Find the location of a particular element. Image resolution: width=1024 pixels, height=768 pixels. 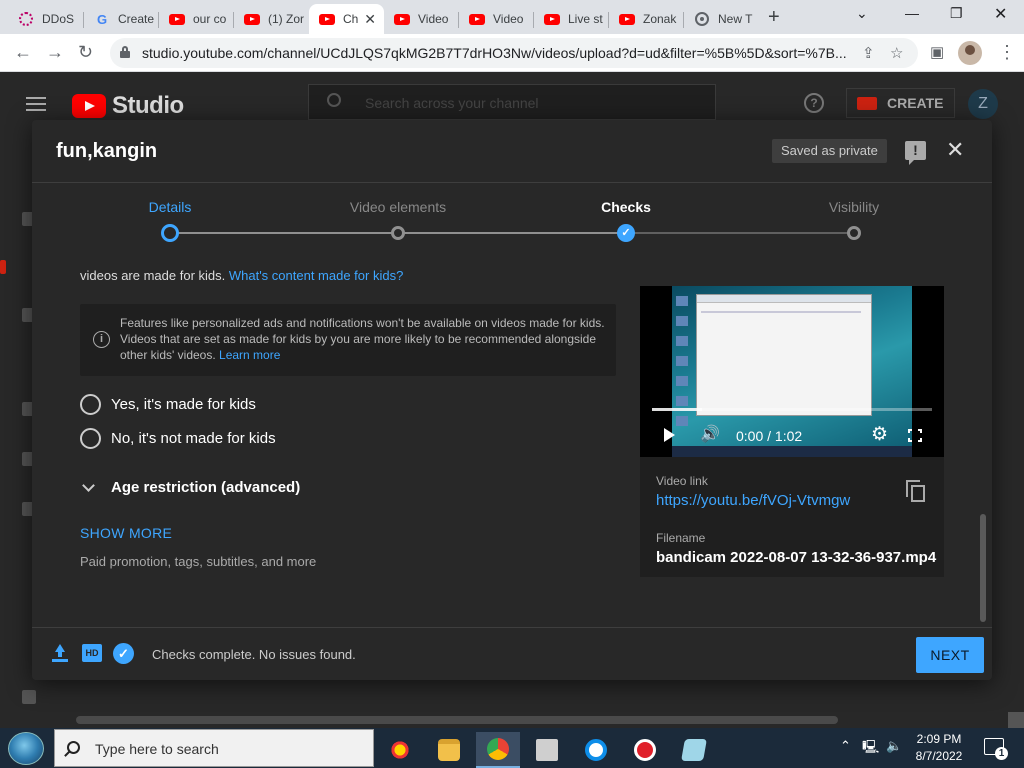

new-tab-button: + is located at coordinates (774, 17).